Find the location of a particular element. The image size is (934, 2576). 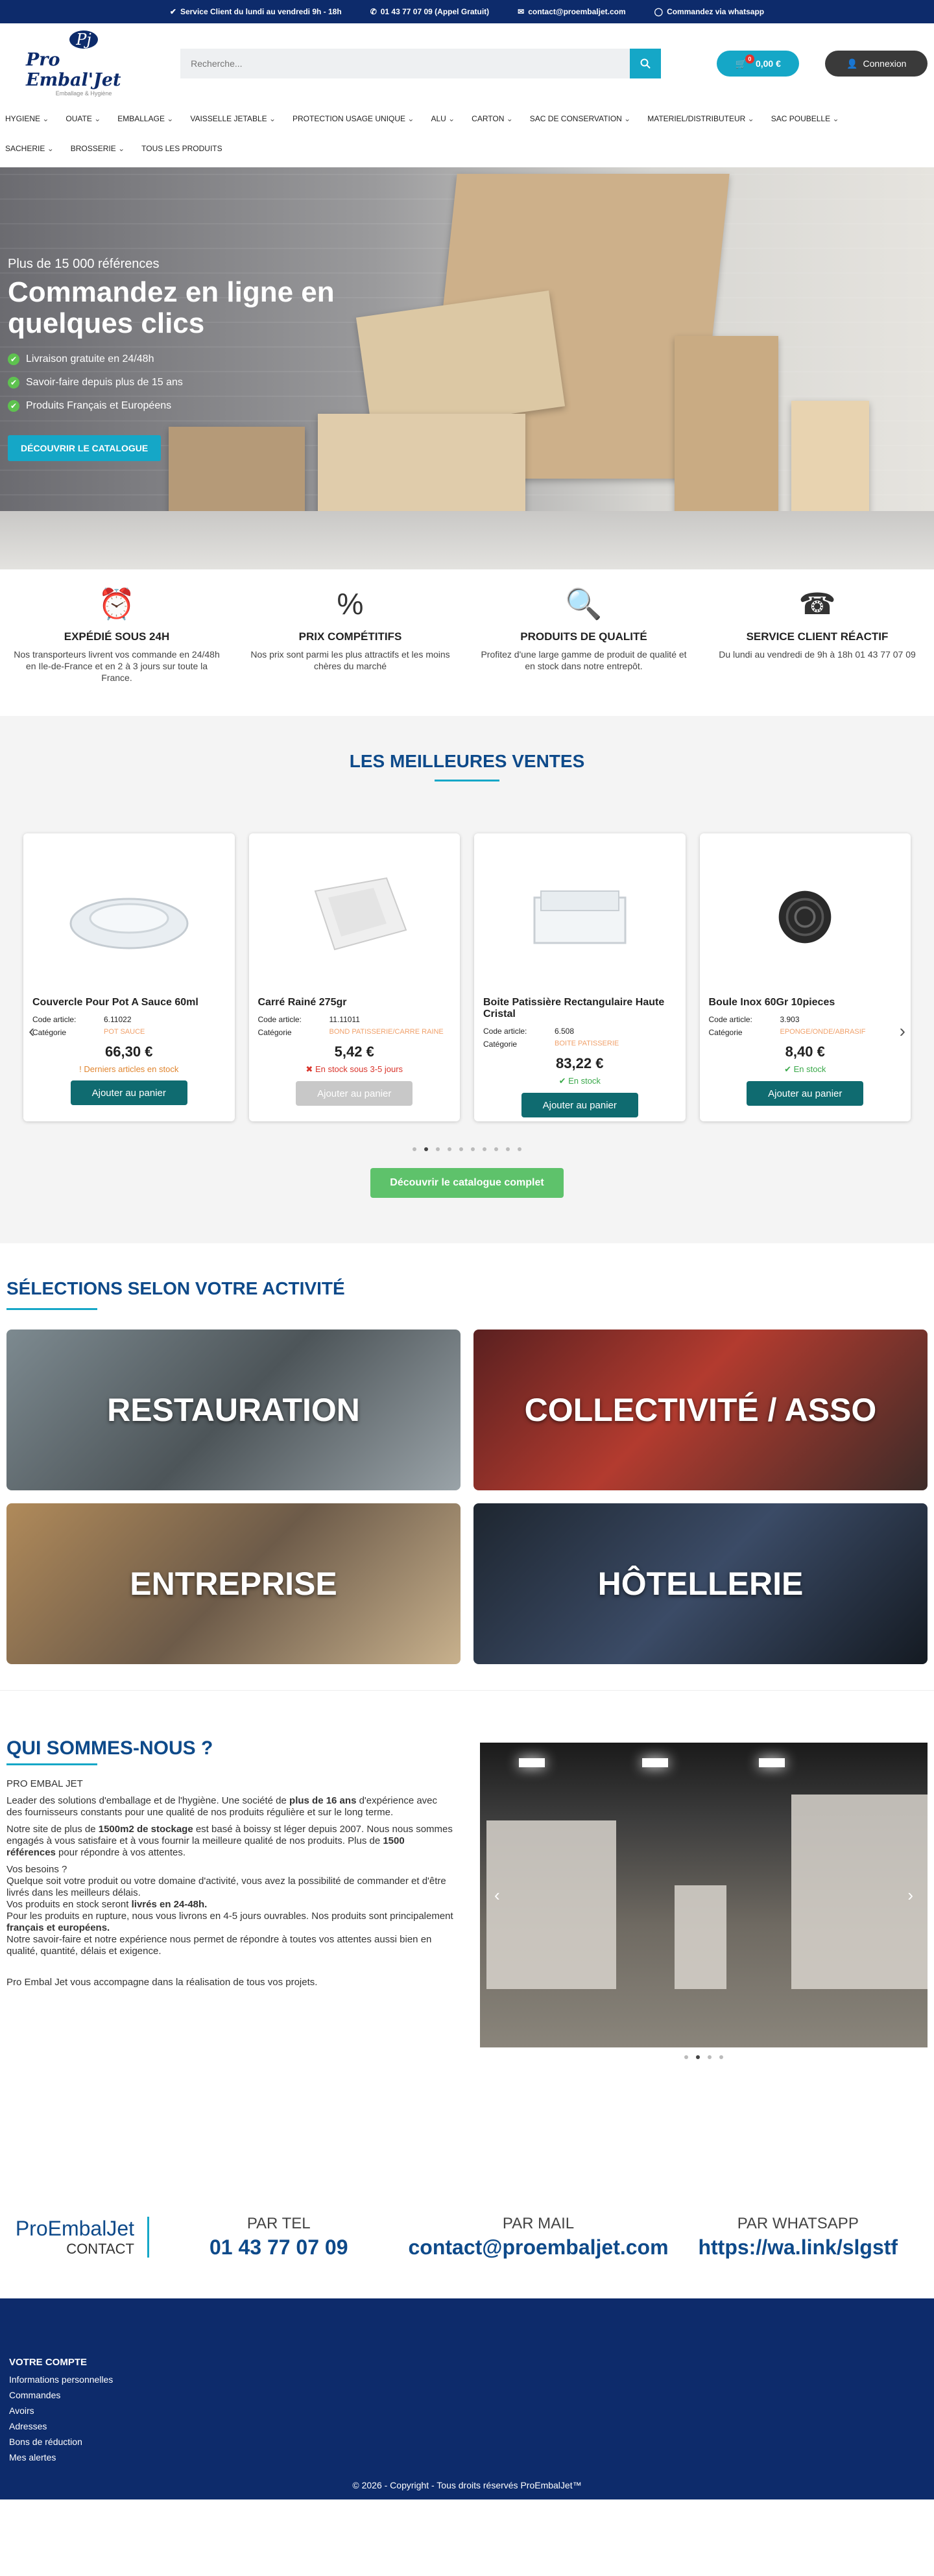

phone-link: ✆ 01 43 77 07 09 (Appel Gratuit) is located at coordinates (430, 11).